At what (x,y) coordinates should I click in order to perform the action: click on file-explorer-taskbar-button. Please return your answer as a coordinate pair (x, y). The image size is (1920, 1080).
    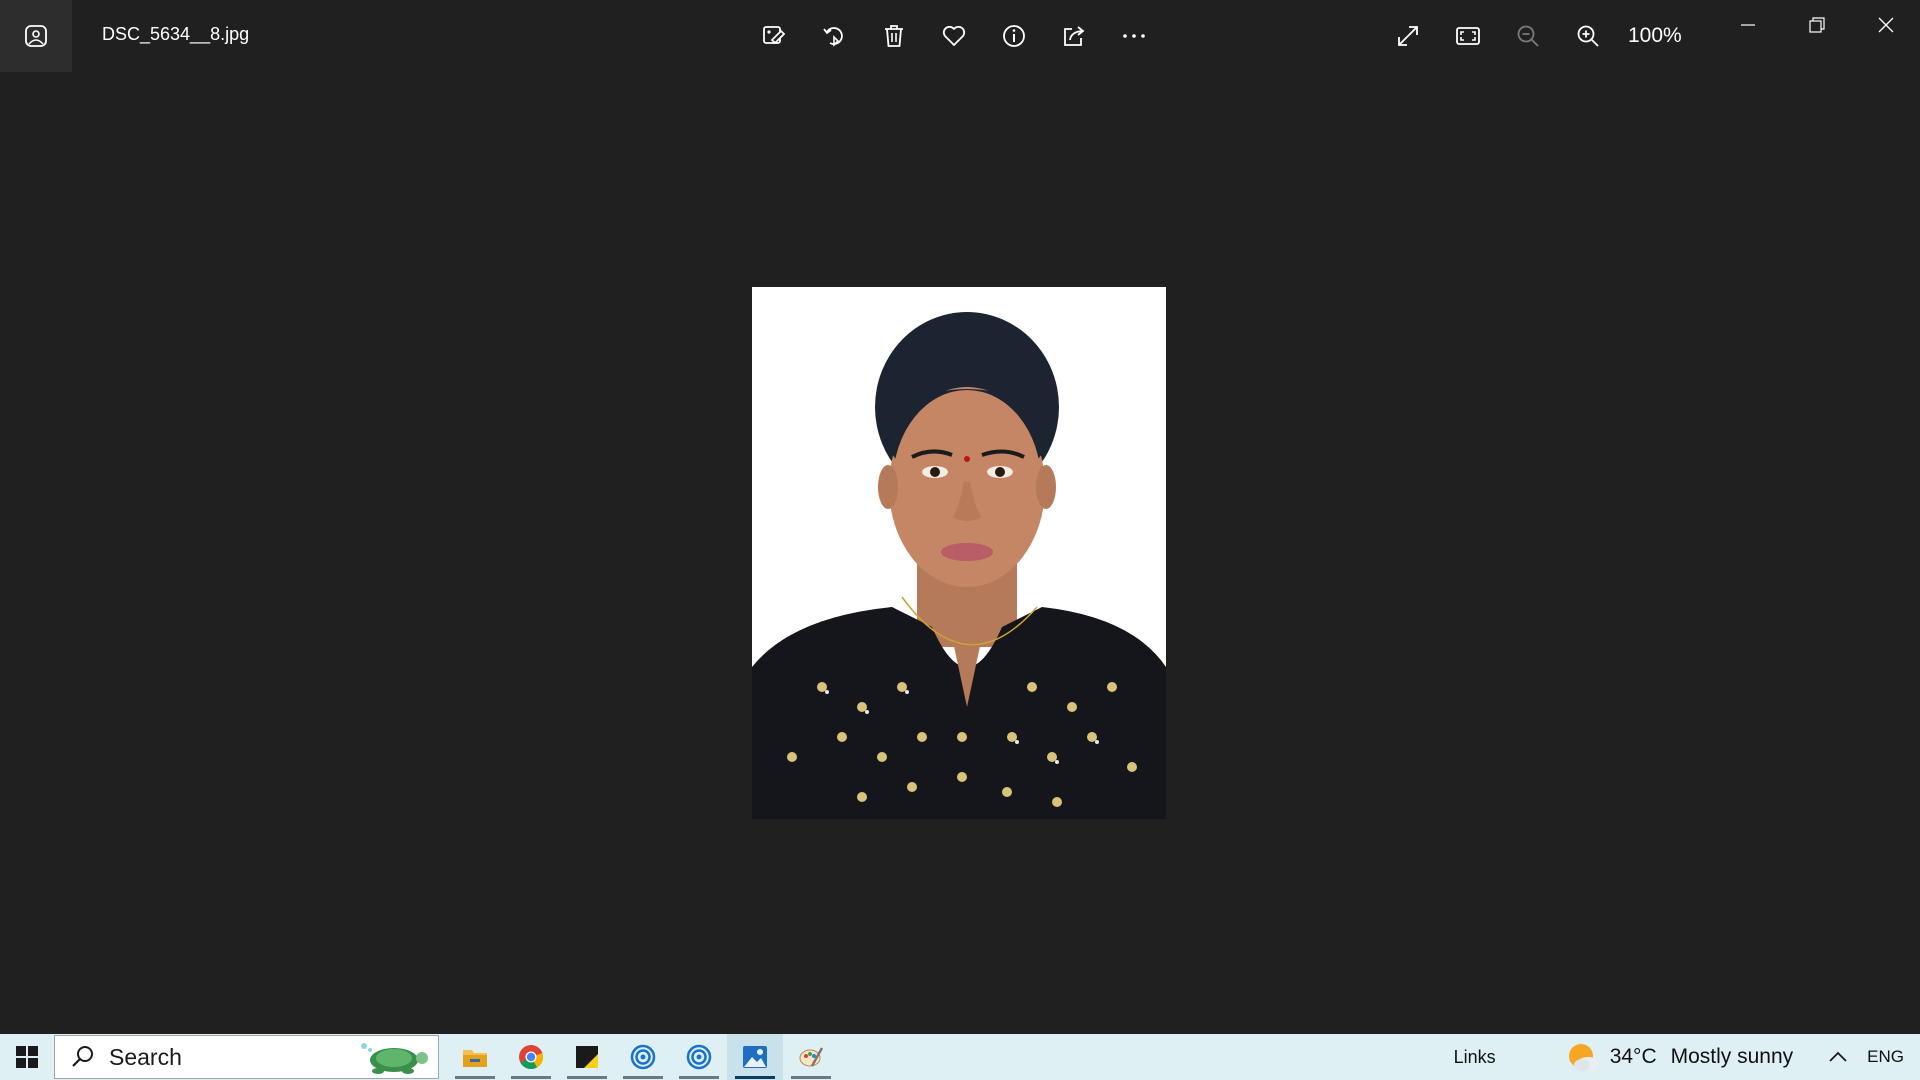
    Looking at the image, I should click on (475, 1057).